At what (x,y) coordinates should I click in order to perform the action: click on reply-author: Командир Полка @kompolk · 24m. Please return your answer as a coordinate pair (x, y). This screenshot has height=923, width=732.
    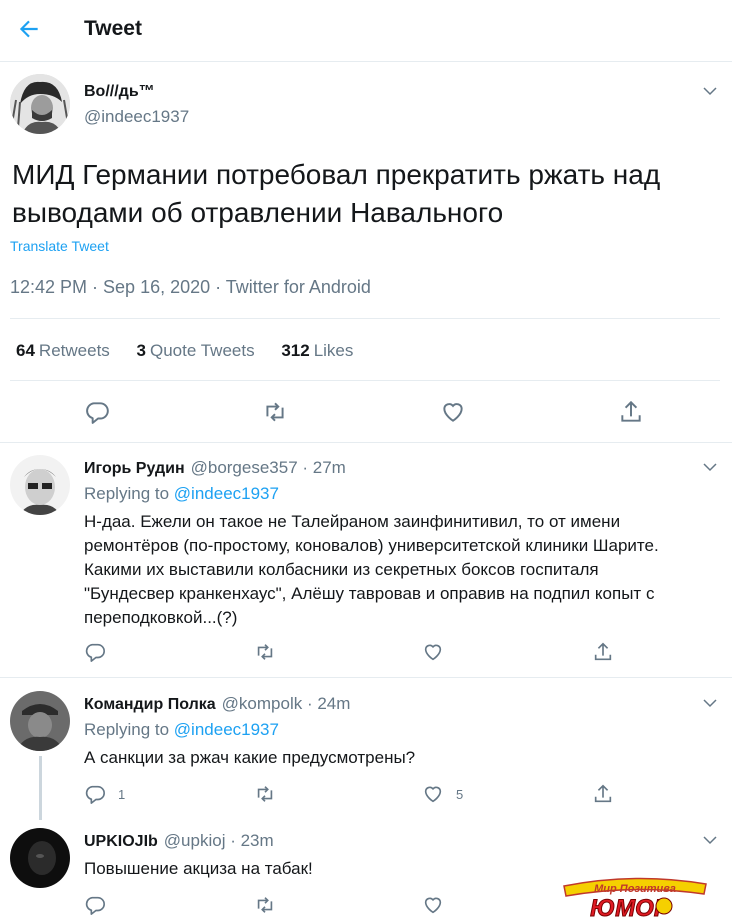
    Looking at the image, I should click on (217, 704).